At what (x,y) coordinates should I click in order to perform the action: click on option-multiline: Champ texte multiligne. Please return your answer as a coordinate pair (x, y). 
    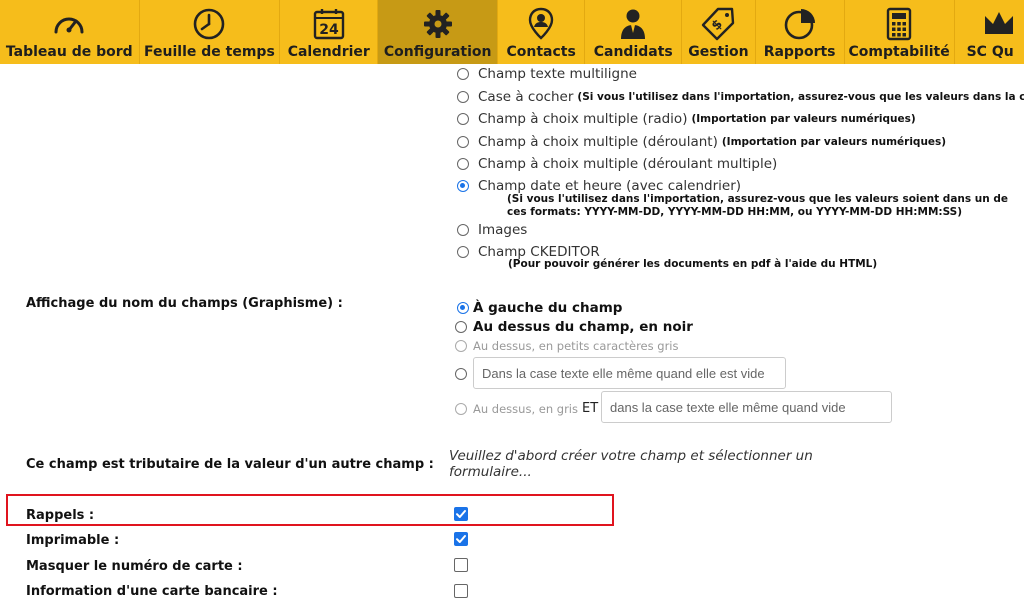
    Looking at the image, I should click on (547, 74).